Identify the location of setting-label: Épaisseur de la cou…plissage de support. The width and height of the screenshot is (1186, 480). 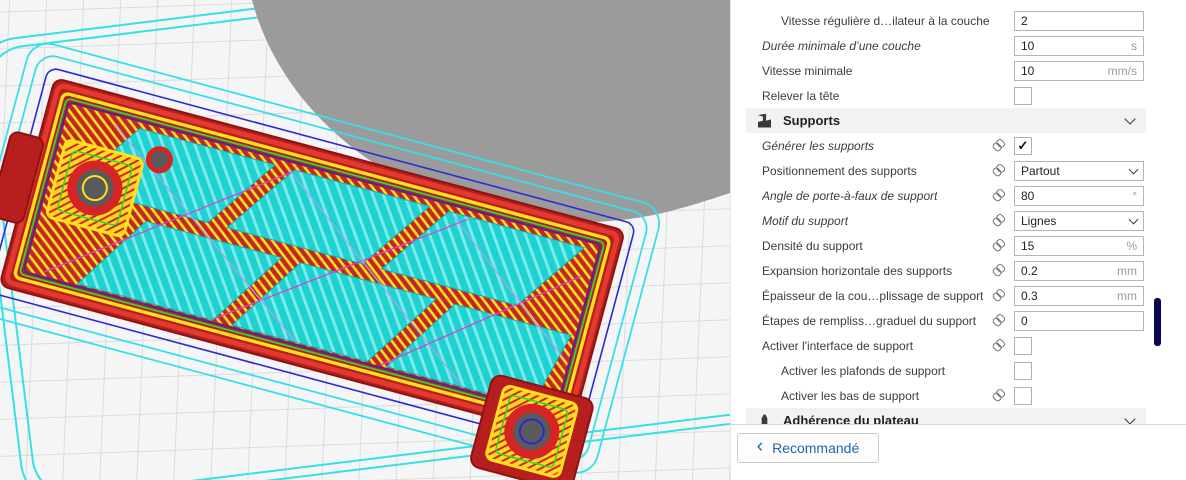
(873, 295).